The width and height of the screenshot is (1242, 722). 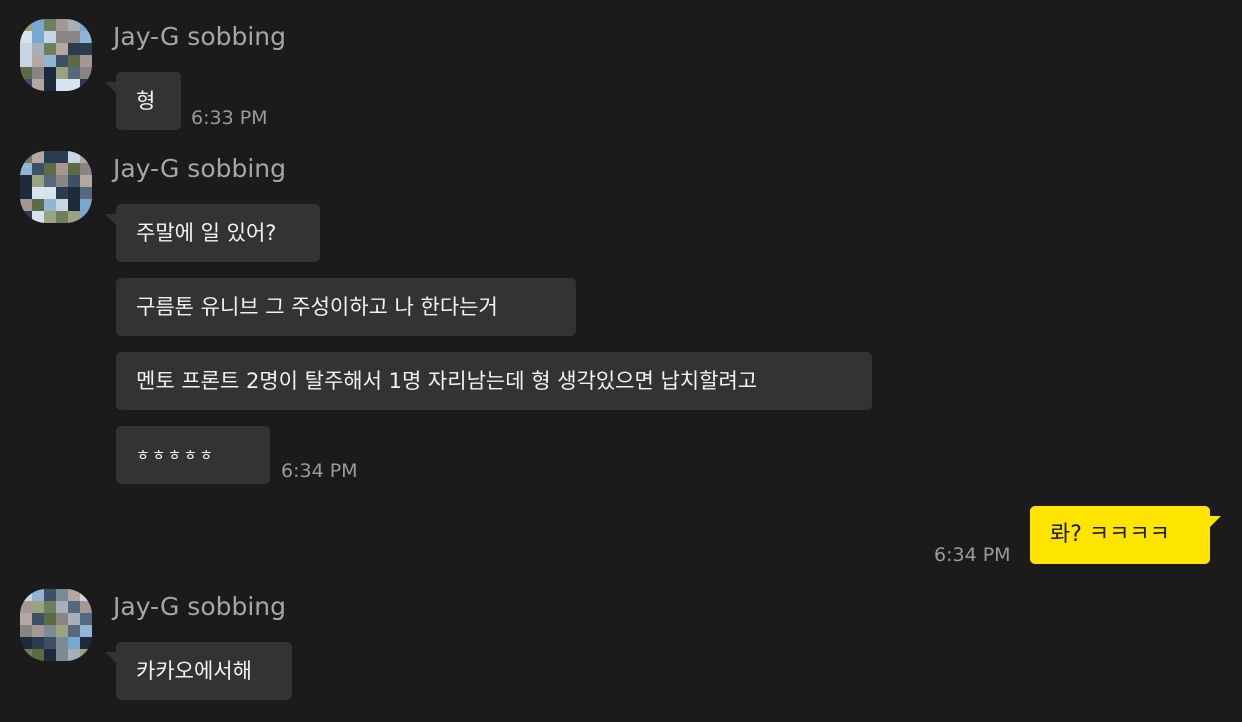 What do you see at coordinates (198, 671) in the screenshot?
I see `message-bubble: 카카오에서해` at bounding box center [198, 671].